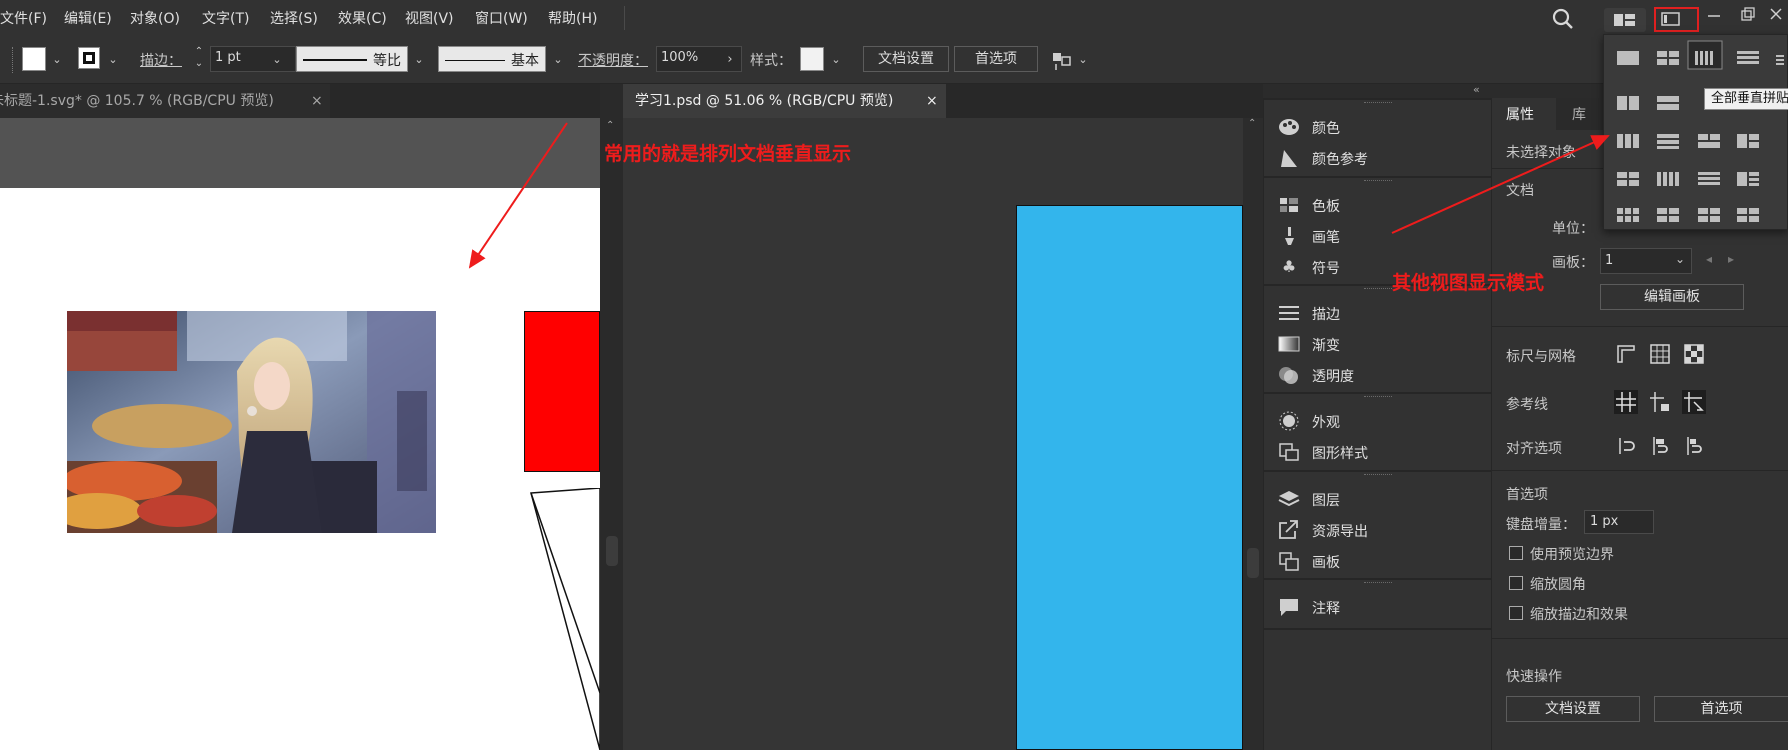  What do you see at coordinates (34, 59) in the screenshot?
I see `fill-swatch` at bounding box center [34, 59].